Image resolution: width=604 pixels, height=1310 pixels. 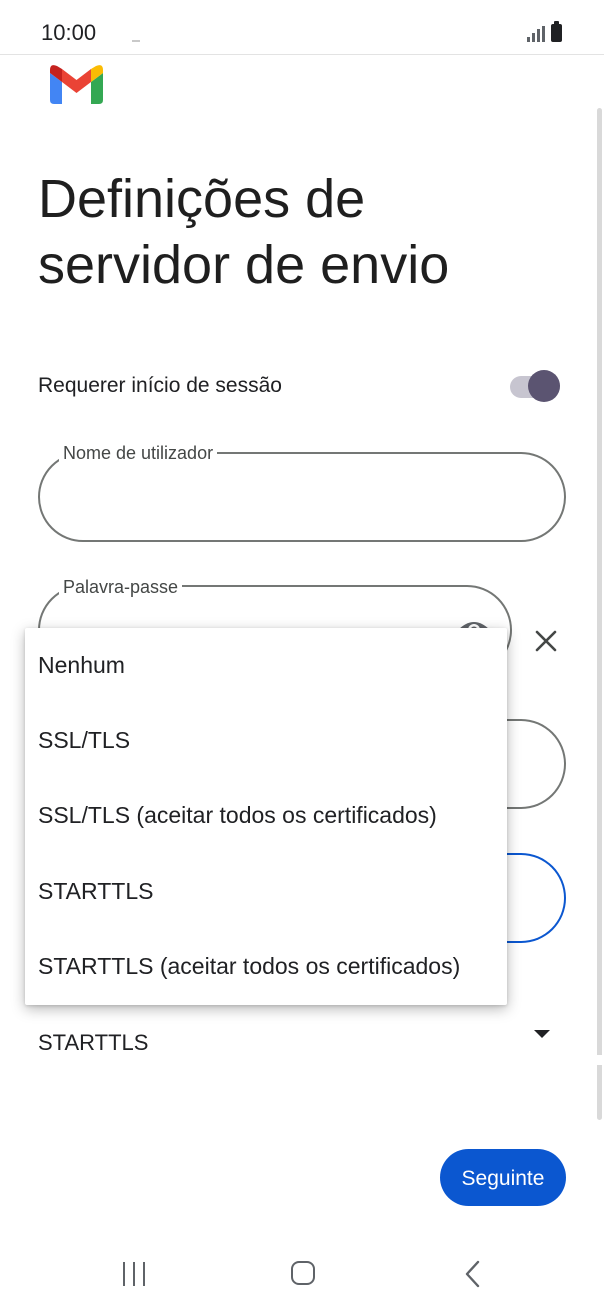 I want to click on security-selected-value: STARTTLS, so click(x=93, y=1042).